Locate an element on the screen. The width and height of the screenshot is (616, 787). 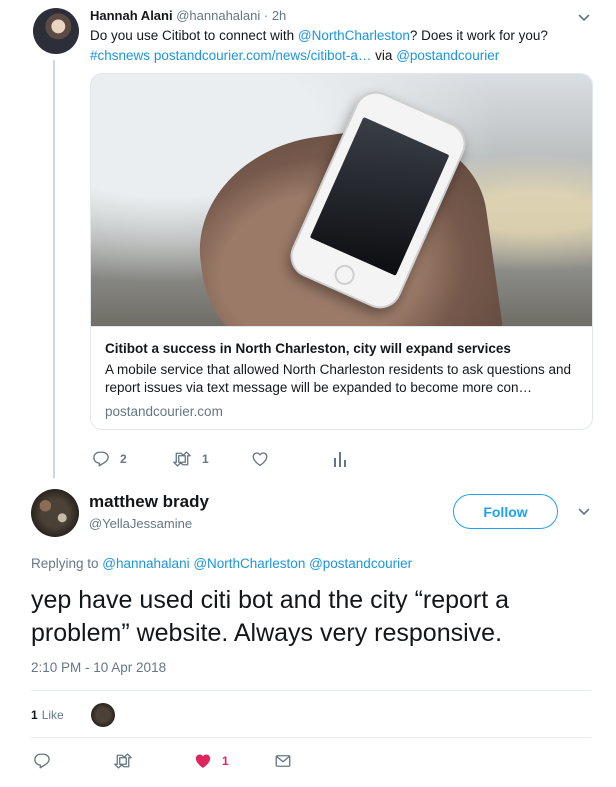
retweet-button is located at coordinates (128, 761).